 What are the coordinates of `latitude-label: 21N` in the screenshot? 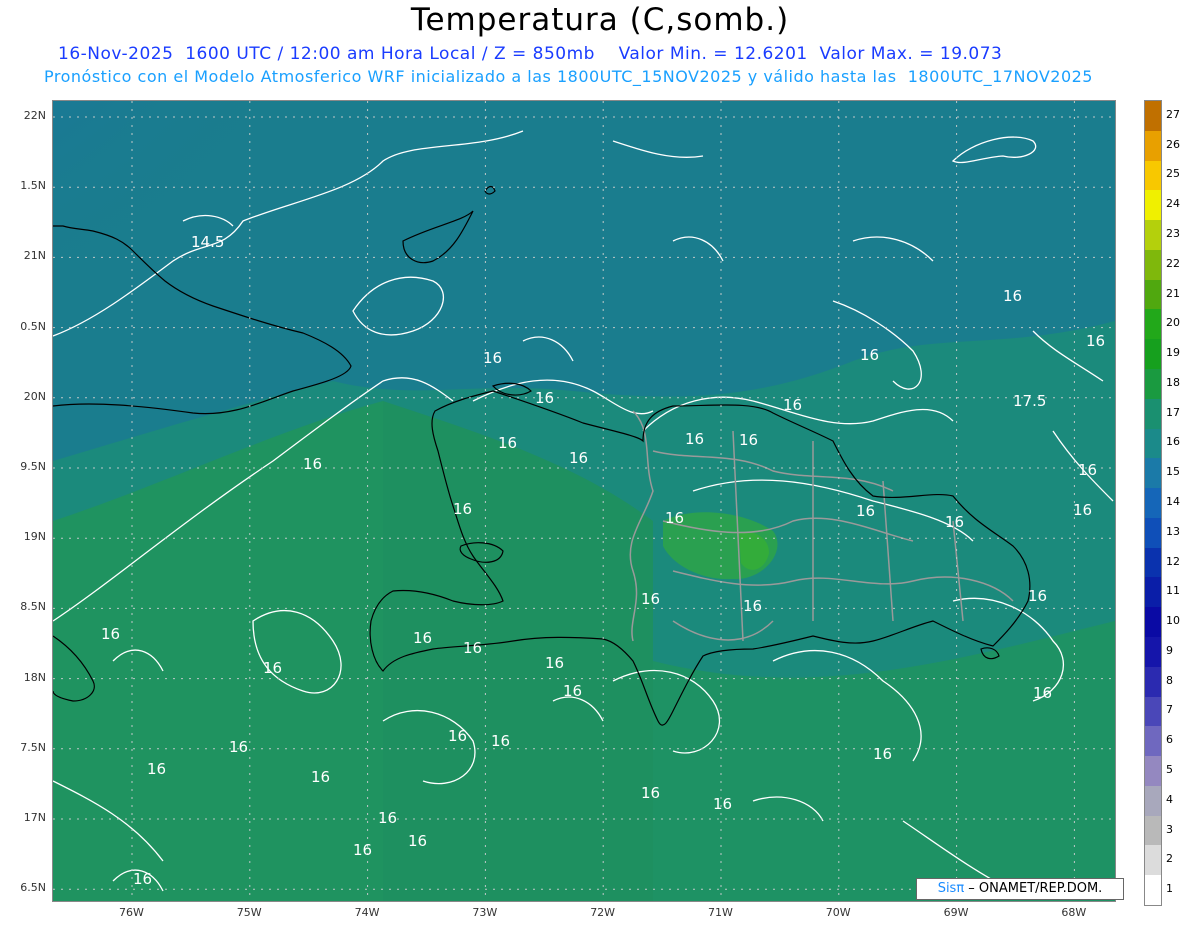 It's located at (34, 256).